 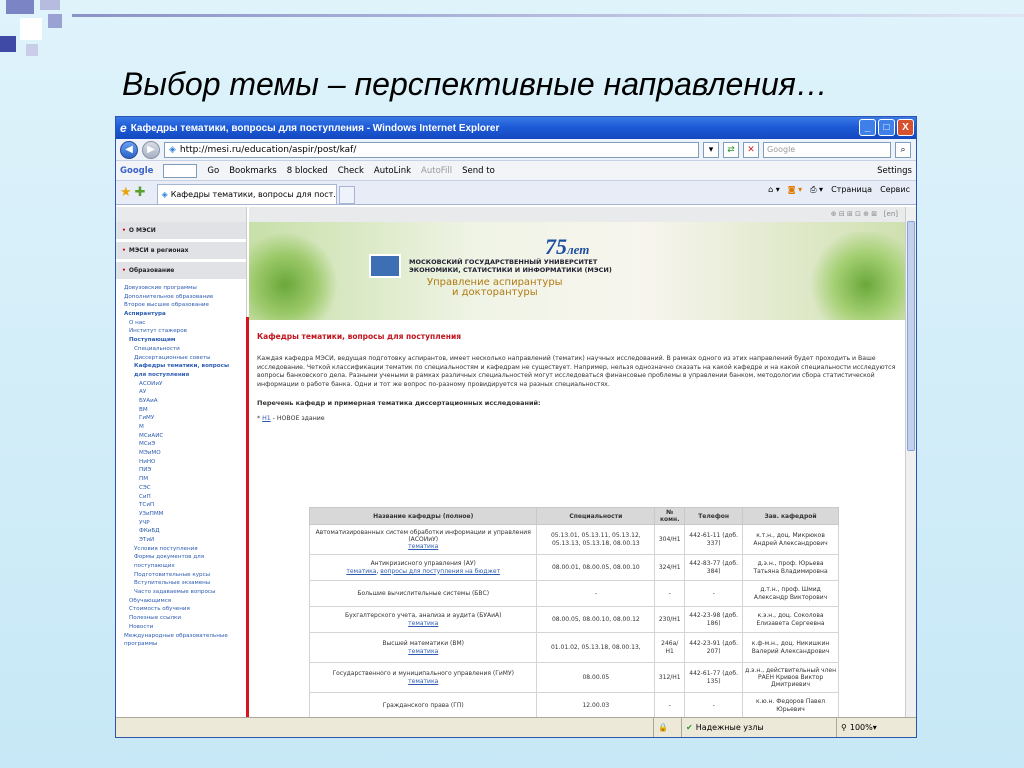 What do you see at coordinates (185, 331) in the screenshot?
I see `sidebar-item: Институт стажеров` at bounding box center [185, 331].